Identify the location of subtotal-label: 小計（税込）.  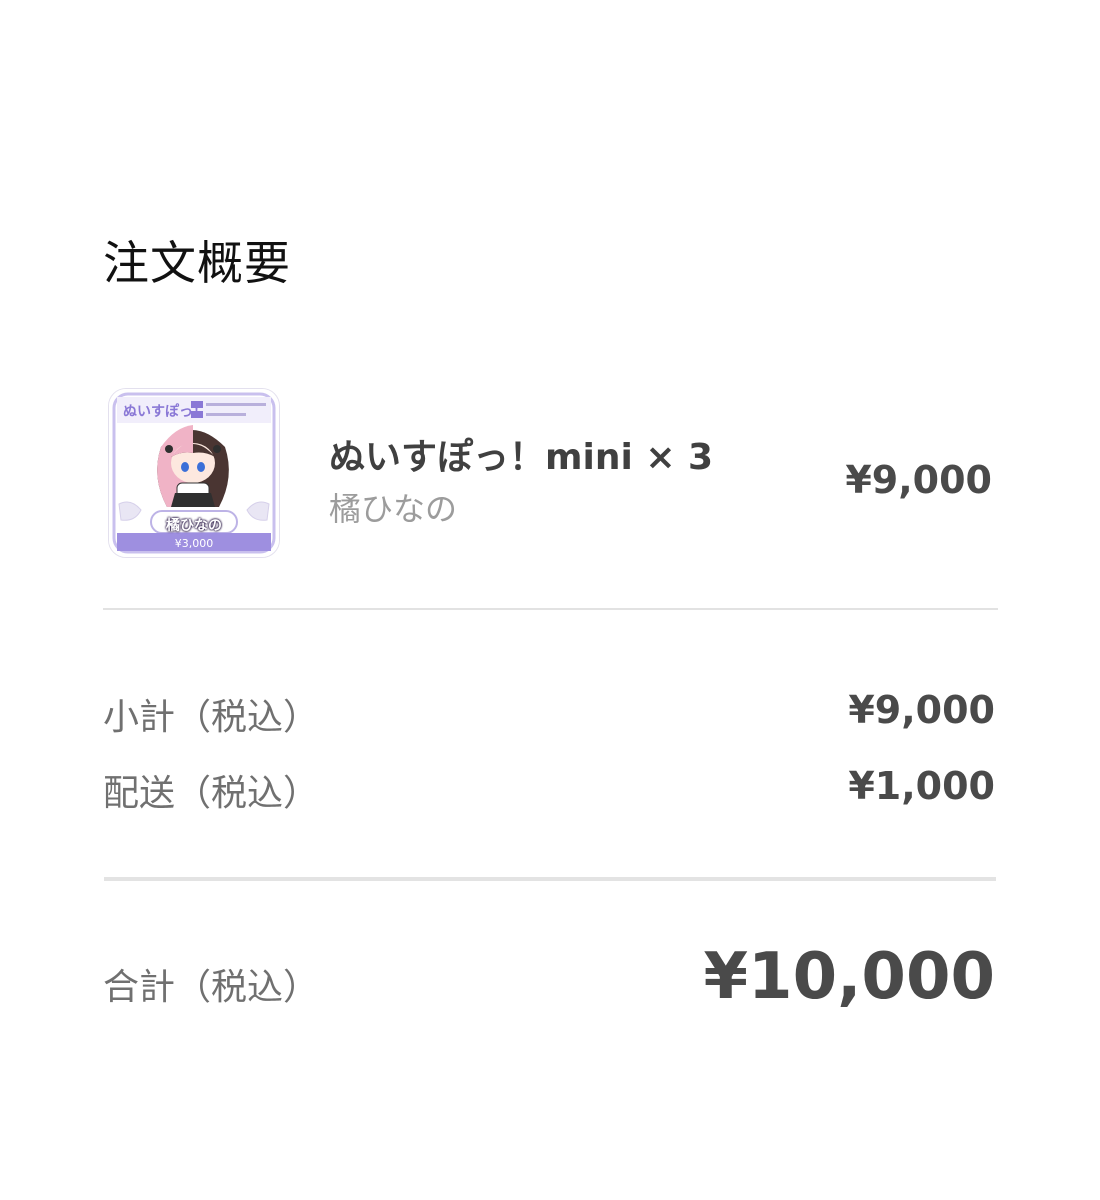
(211, 717).